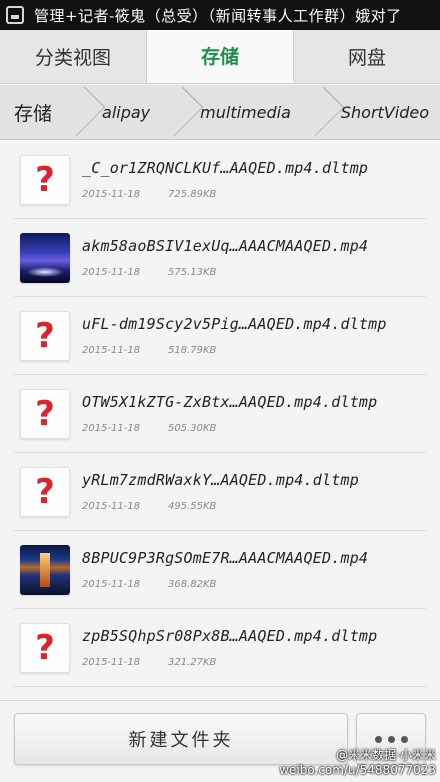 The height and width of the screenshot is (782, 440). Describe the element at coordinates (192, 584) in the screenshot. I see `file-size: 368.82KB` at that location.